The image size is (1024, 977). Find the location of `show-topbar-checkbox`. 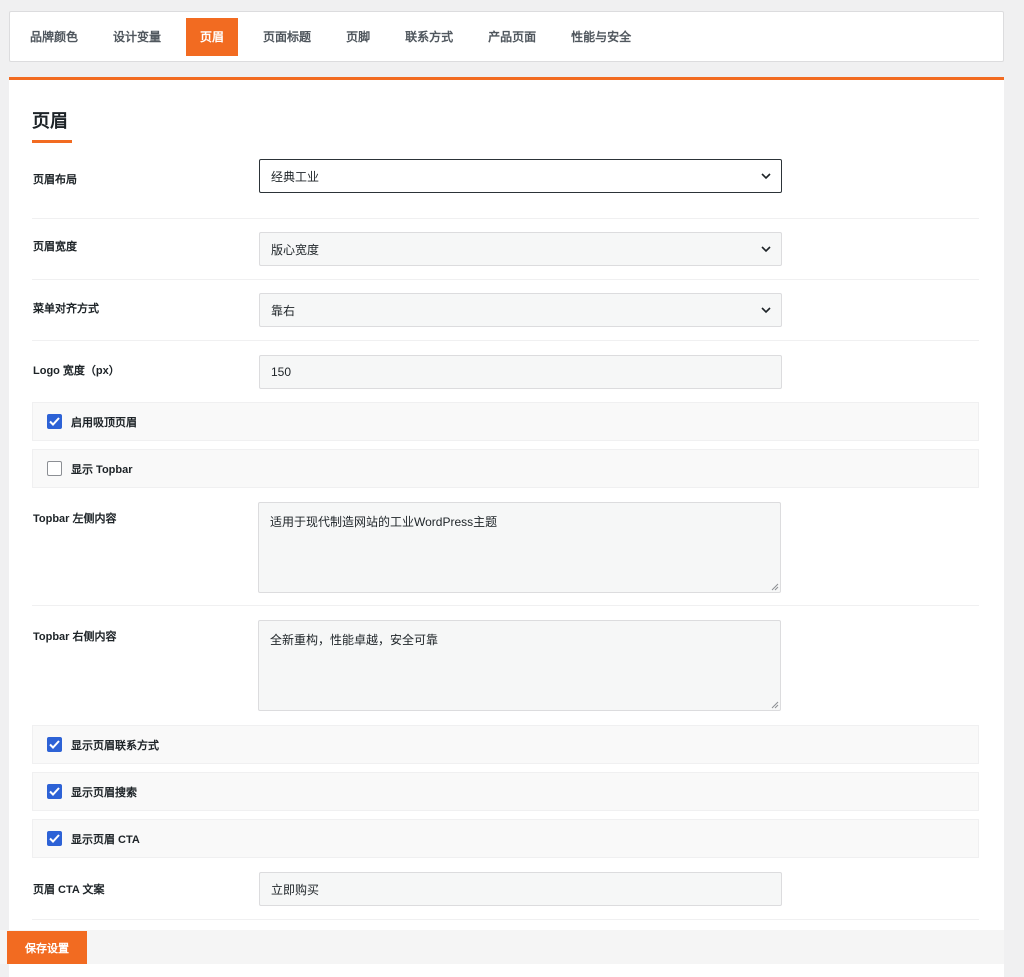

show-topbar-checkbox is located at coordinates (54, 468).